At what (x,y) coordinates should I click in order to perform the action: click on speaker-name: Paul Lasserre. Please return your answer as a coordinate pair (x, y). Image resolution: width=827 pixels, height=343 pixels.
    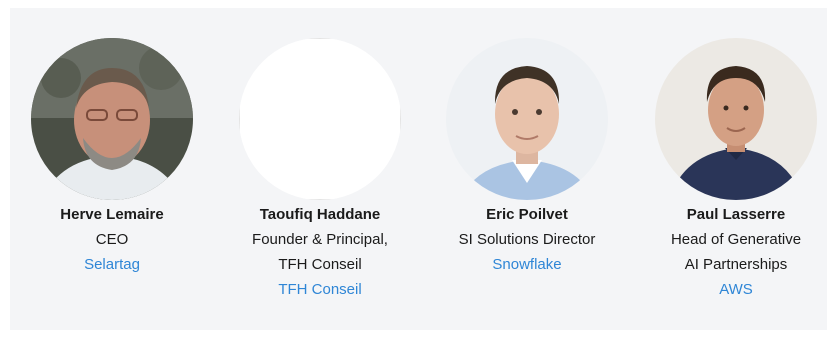
    Looking at the image, I should click on (736, 214).